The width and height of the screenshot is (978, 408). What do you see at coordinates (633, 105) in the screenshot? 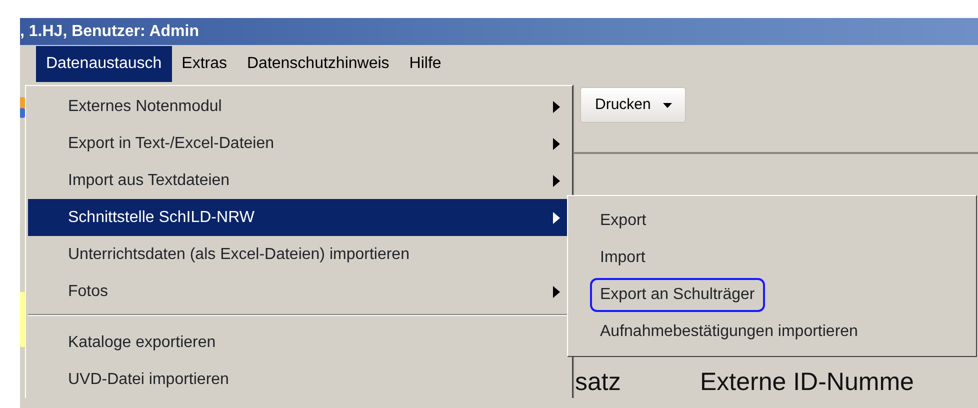
I see `print-button: Drucken` at bounding box center [633, 105].